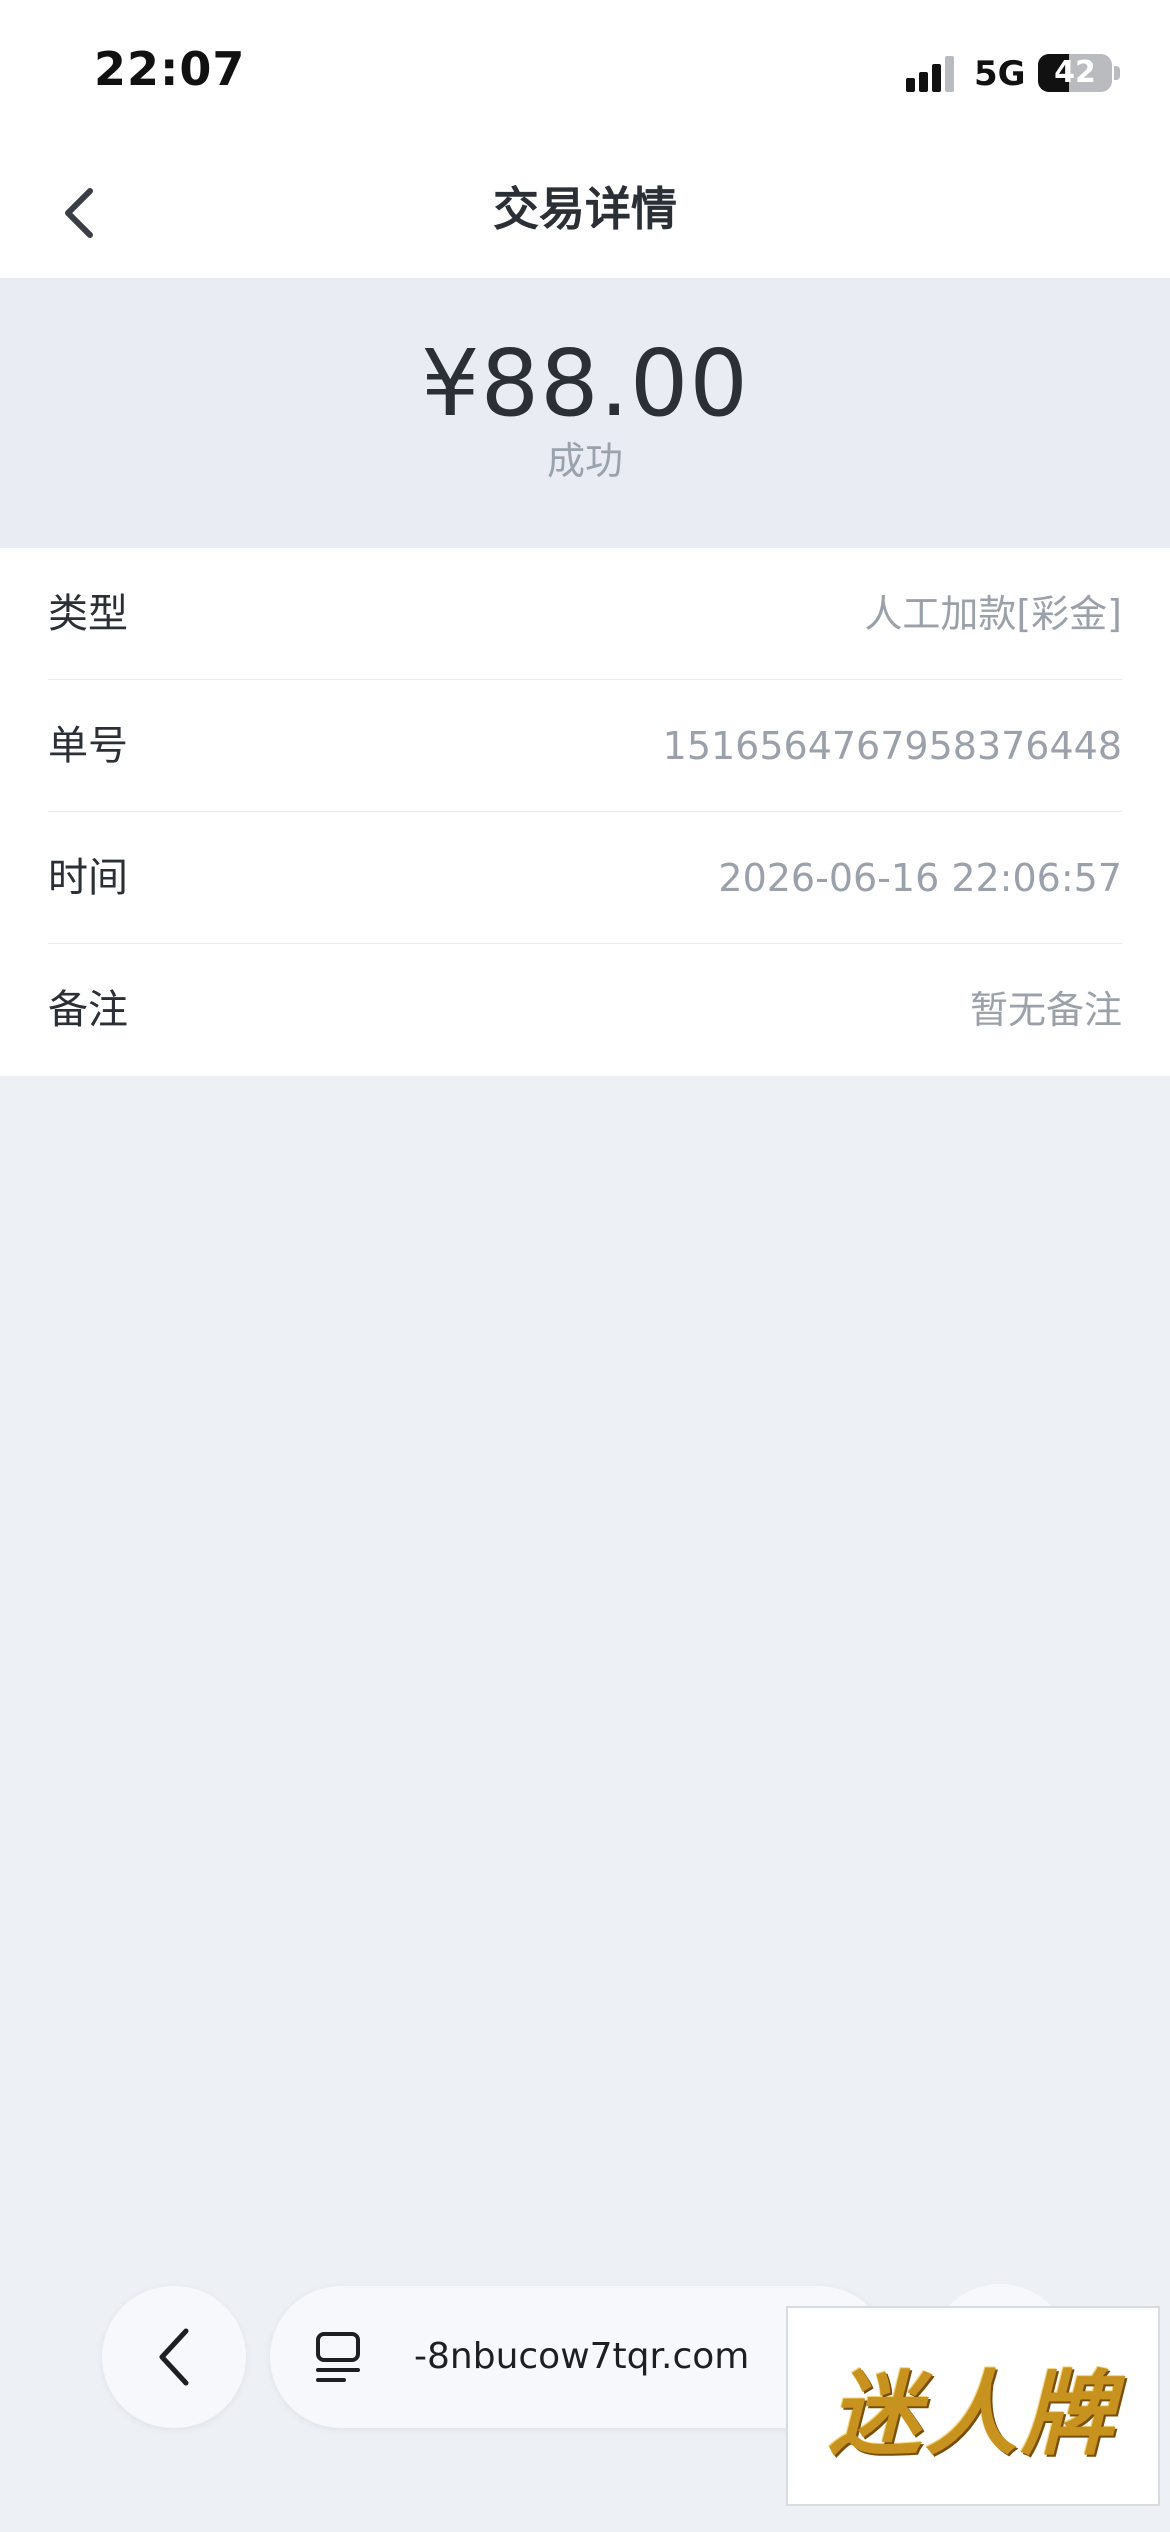 The height and width of the screenshot is (2532, 1170). What do you see at coordinates (585, 75) in the screenshot?
I see `status-bar: 22:07 5G 42` at bounding box center [585, 75].